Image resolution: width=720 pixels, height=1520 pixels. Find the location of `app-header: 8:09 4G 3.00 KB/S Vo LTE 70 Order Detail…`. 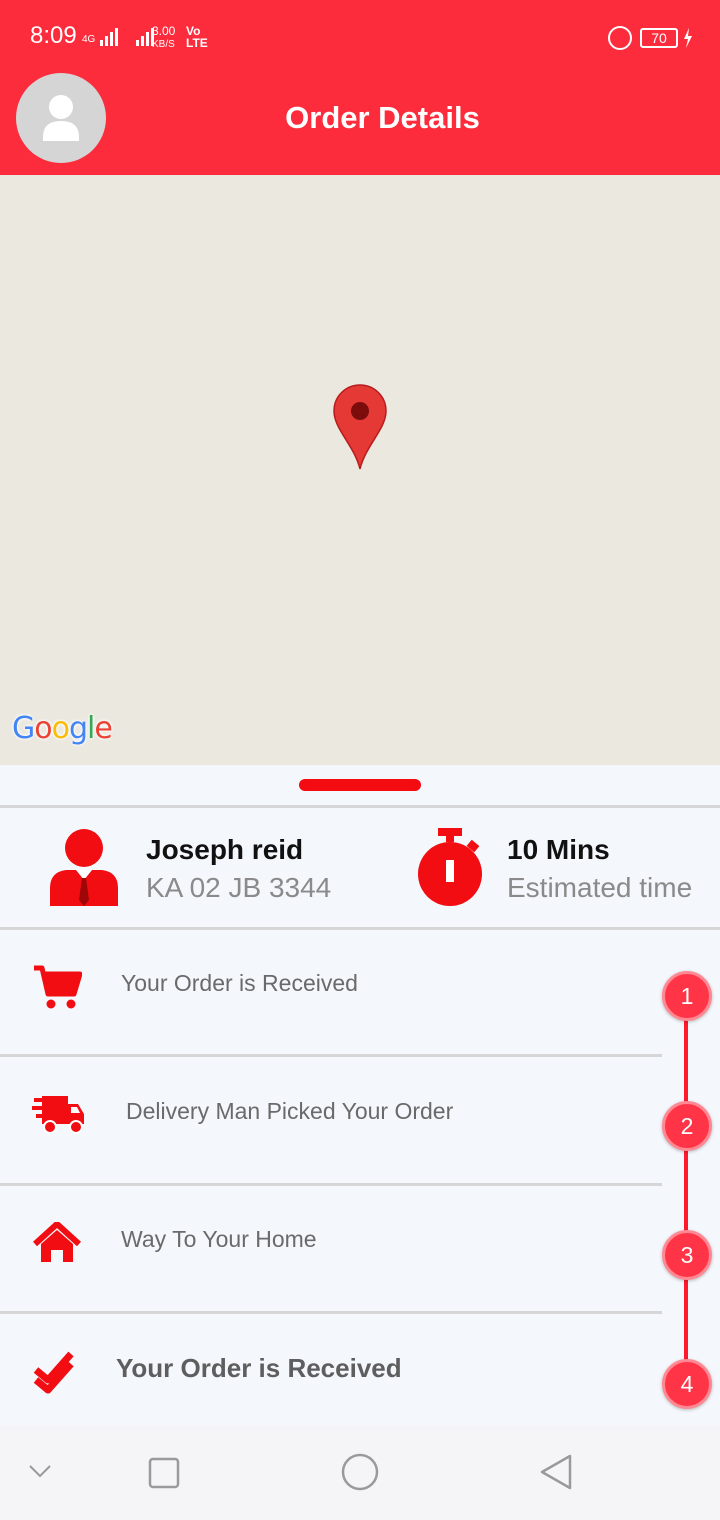

app-header: 8:09 4G 3.00 KB/S Vo LTE 70 Order Detail… is located at coordinates (360, 87).